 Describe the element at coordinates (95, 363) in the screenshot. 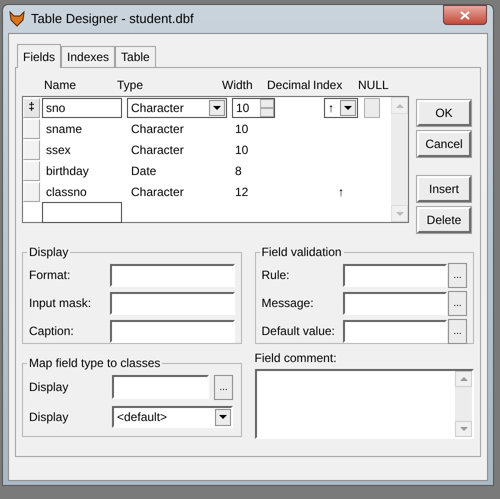

I see `group-title: Map field type to classes` at that location.